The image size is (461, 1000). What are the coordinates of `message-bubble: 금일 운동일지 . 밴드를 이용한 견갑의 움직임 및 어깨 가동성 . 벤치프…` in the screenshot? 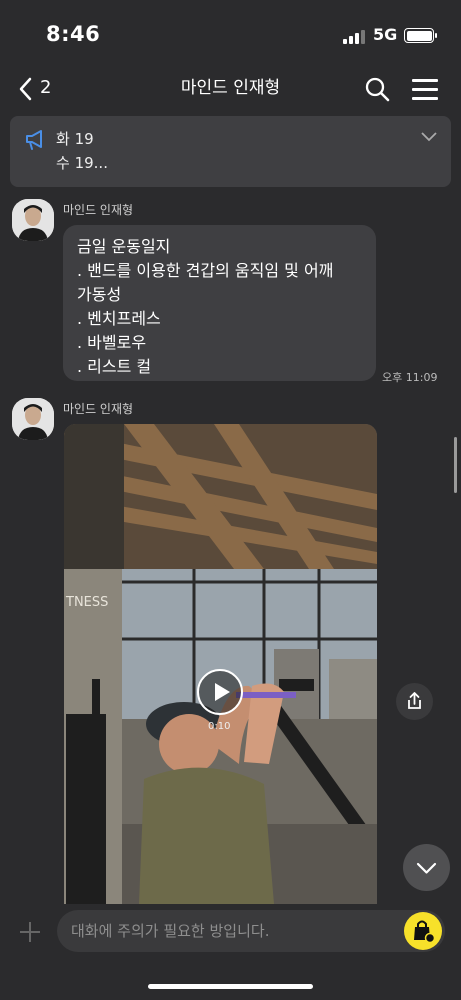 It's located at (219, 303).